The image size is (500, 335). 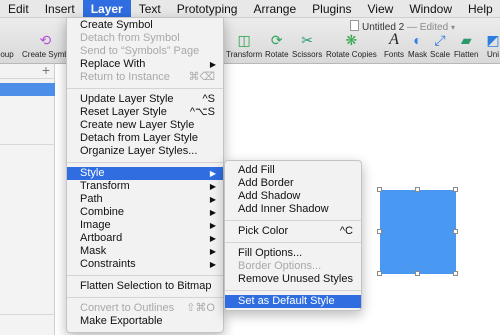 What do you see at coordinates (27, 198) in the screenshot?
I see `pages-sidebar: +` at bounding box center [27, 198].